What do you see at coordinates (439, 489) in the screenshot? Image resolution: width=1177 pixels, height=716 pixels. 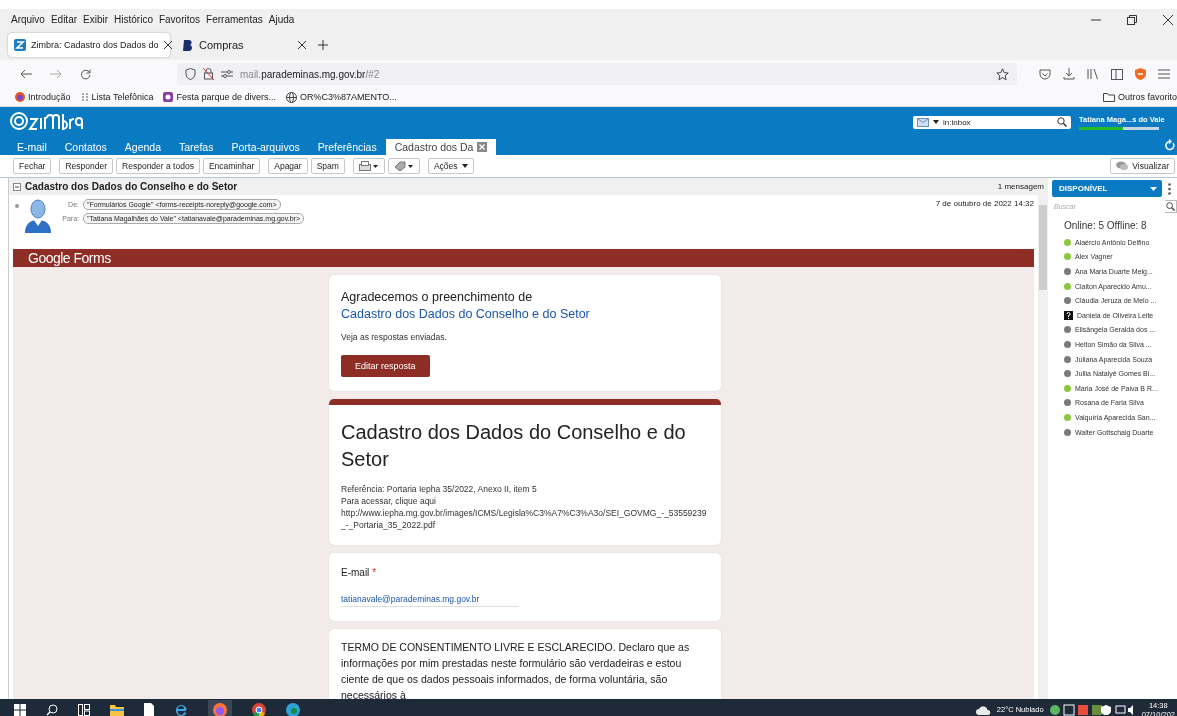 I see `reference-text: Referência: Portaria Iepha 35/2022, Anexo II, item 5` at bounding box center [439, 489].